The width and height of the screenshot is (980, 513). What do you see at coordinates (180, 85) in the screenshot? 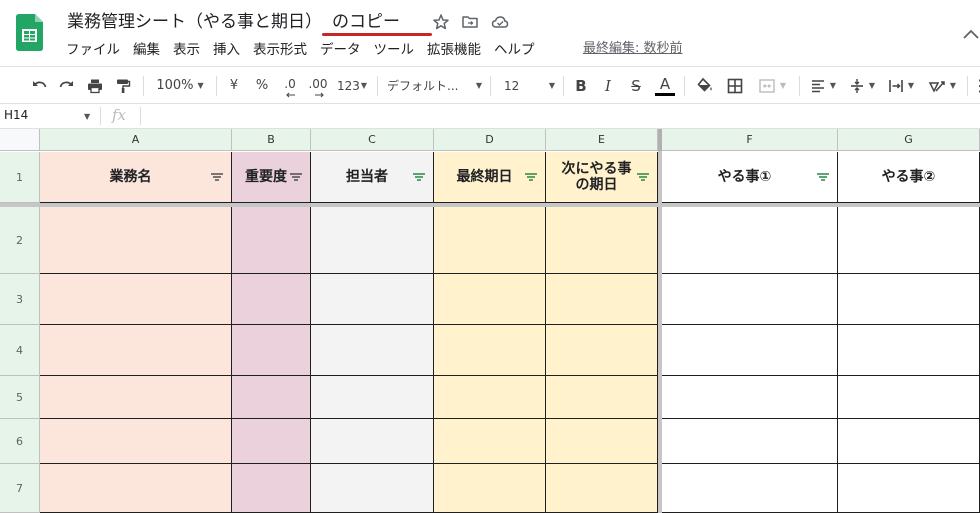
I see `zoom-select: 100% ▼` at bounding box center [180, 85].